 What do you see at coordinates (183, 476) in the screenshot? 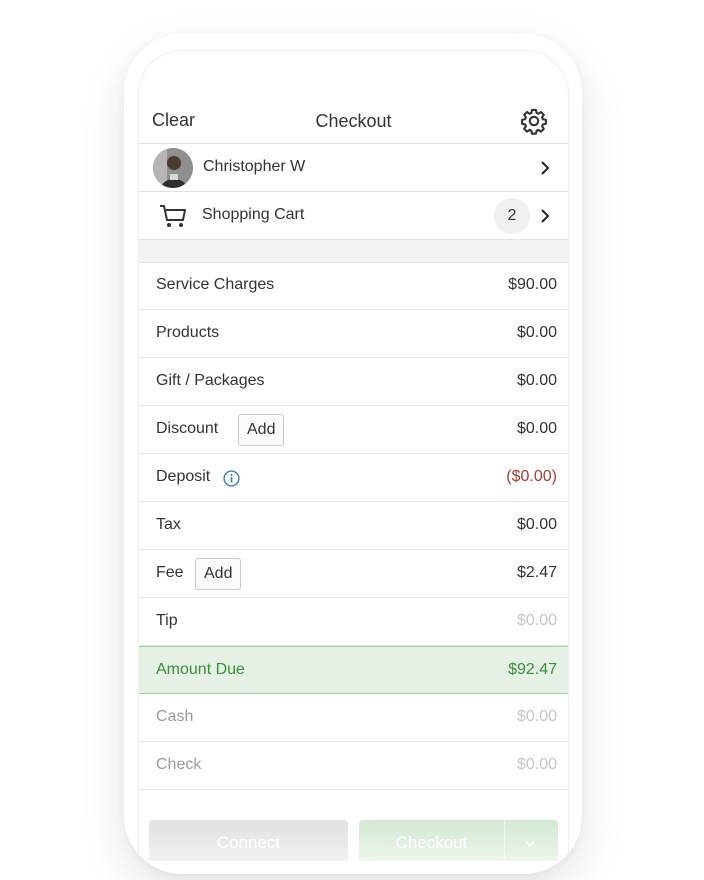
I see `deposit-label: Deposit` at bounding box center [183, 476].